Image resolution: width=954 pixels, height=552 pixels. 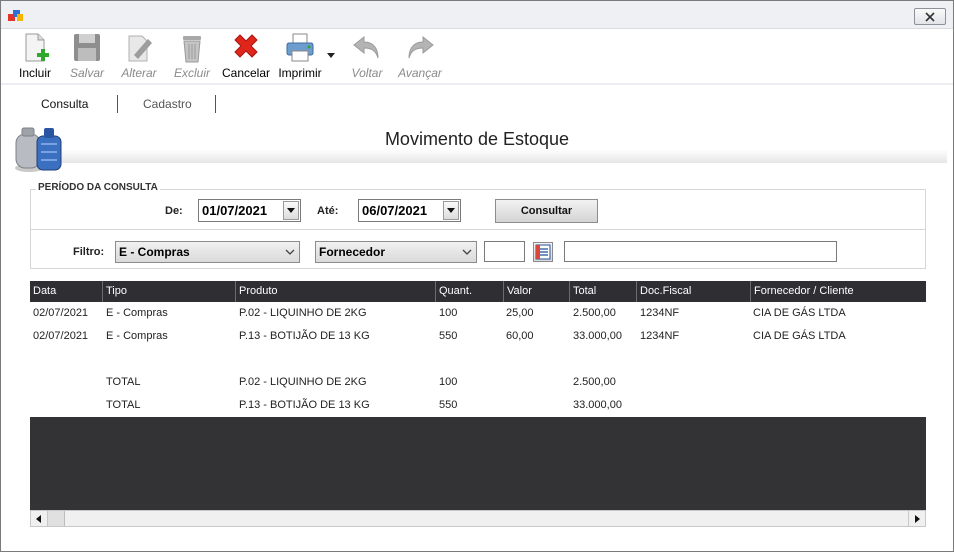 I want to click on imprimir-button: Imprimir, so click(x=300, y=56).